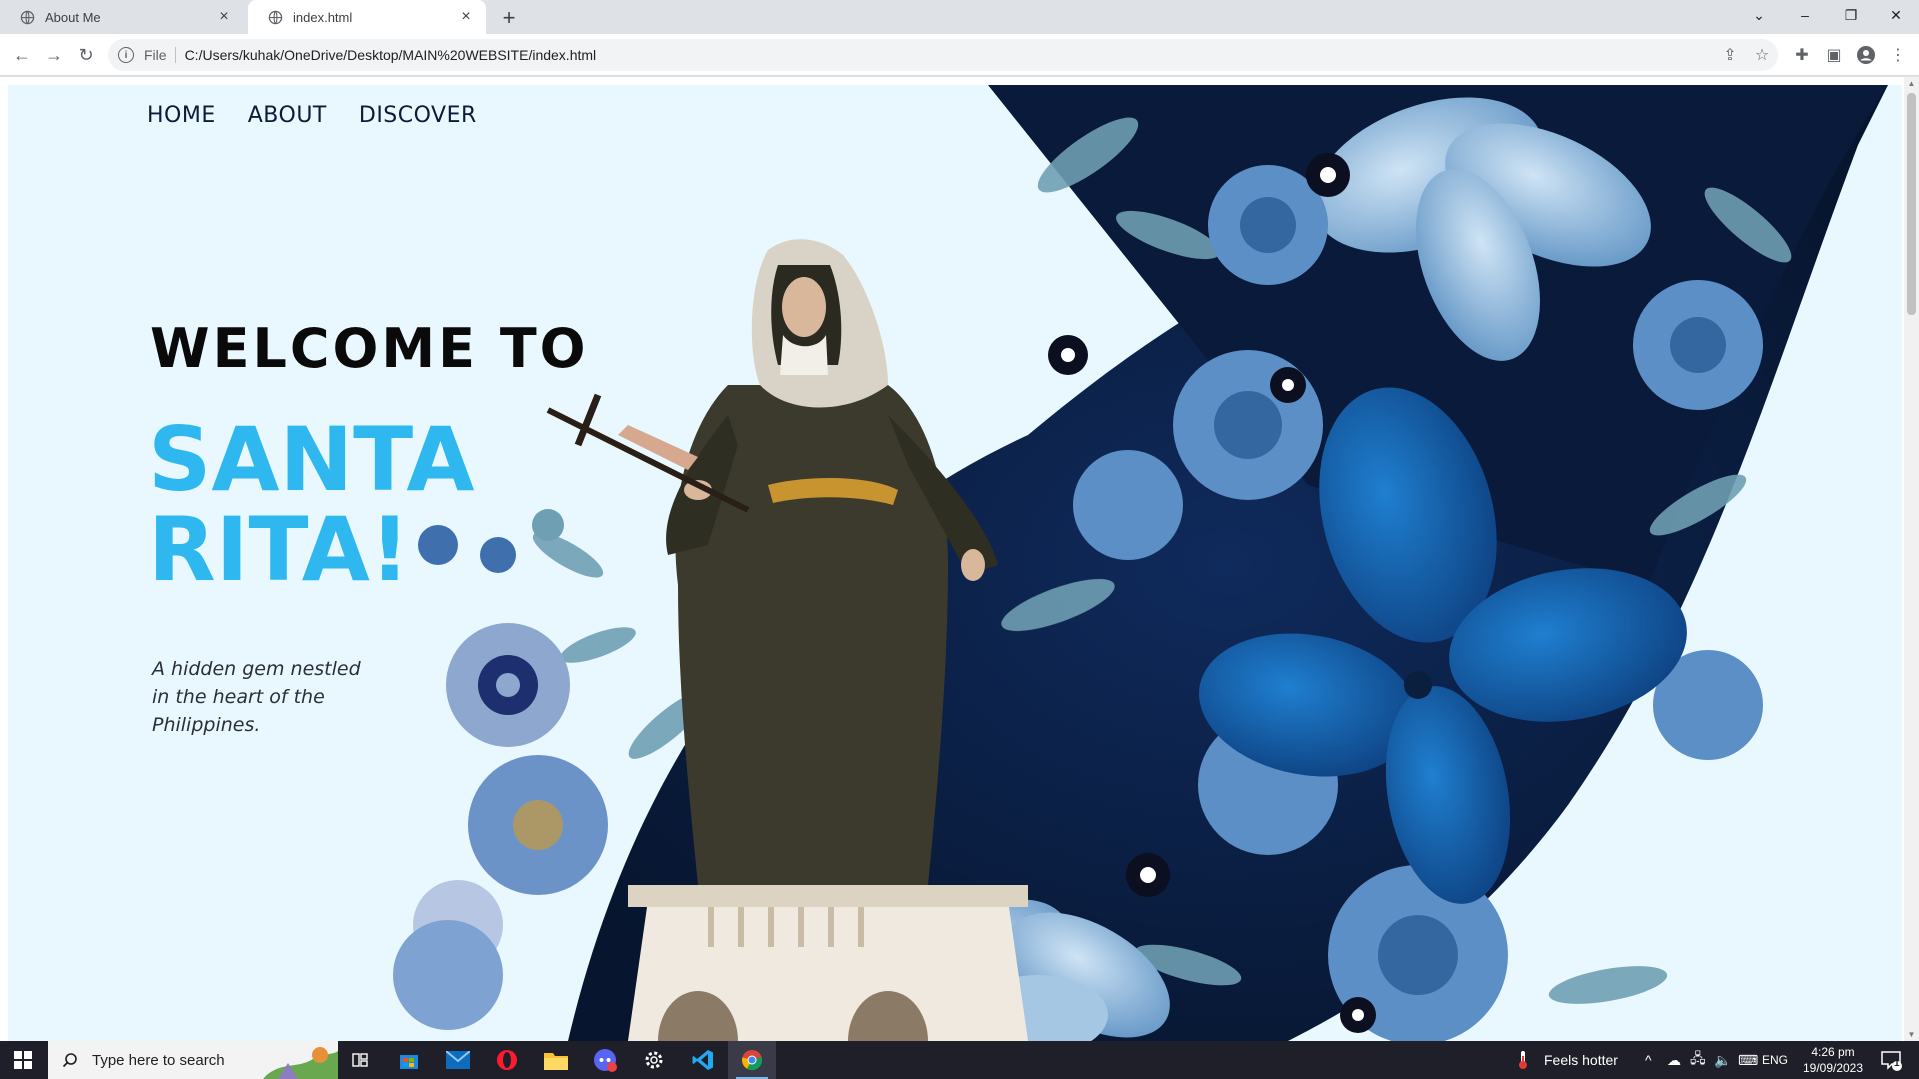  I want to click on file-explorer-icon, so click(556, 1060).